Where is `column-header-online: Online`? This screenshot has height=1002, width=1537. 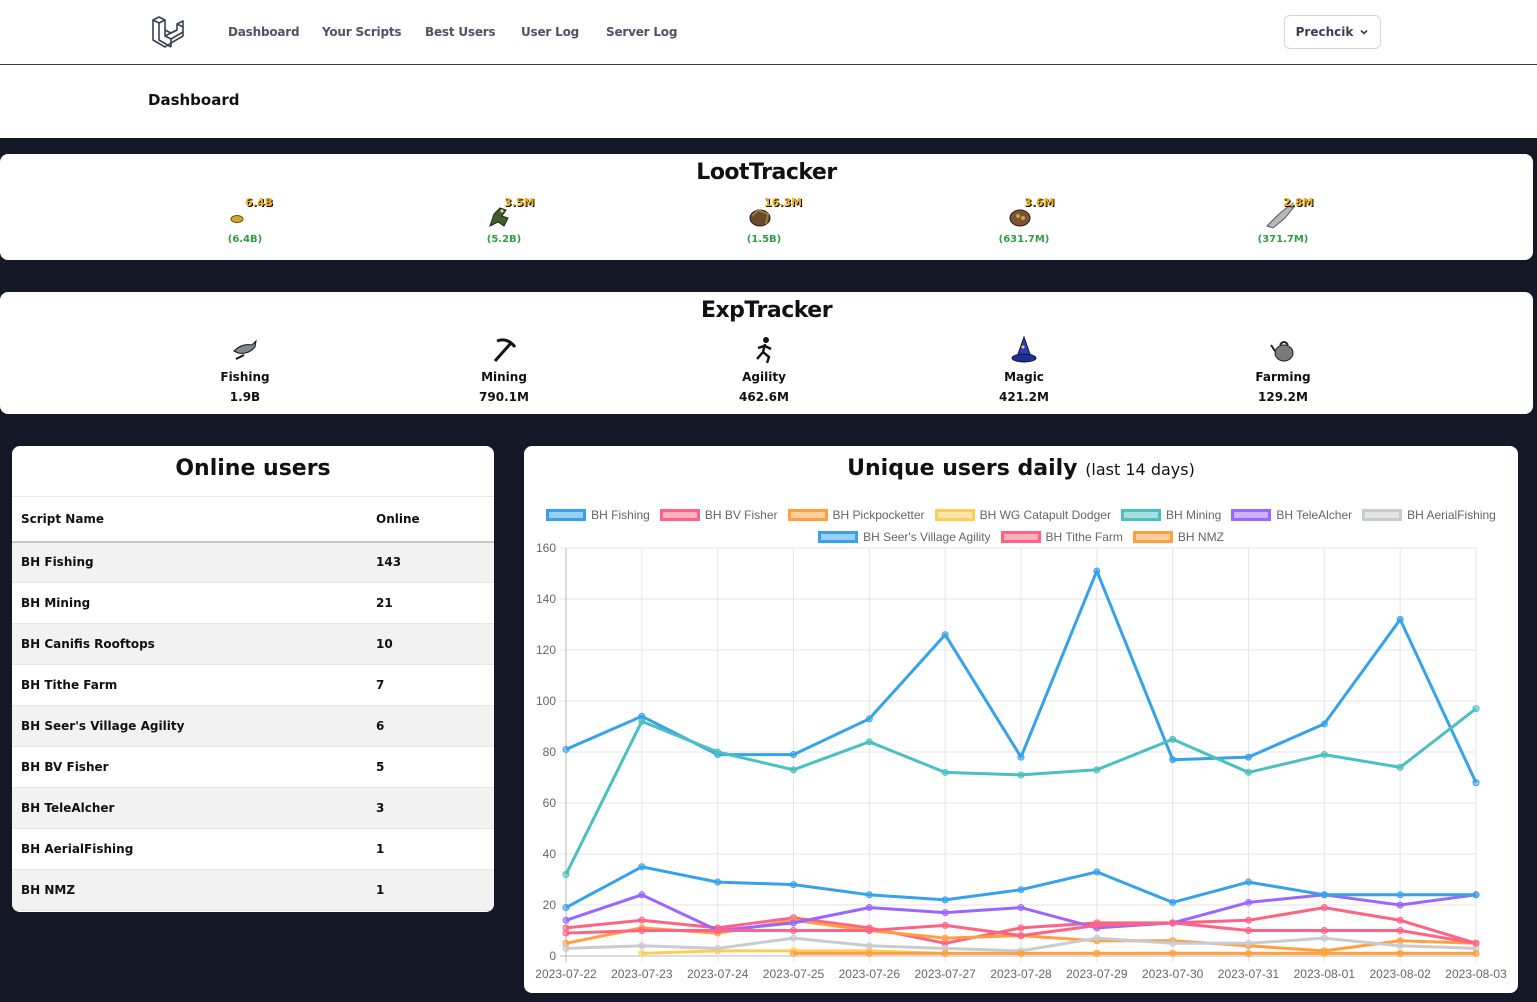
column-header-online: Online is located at coordinates (435, 519).